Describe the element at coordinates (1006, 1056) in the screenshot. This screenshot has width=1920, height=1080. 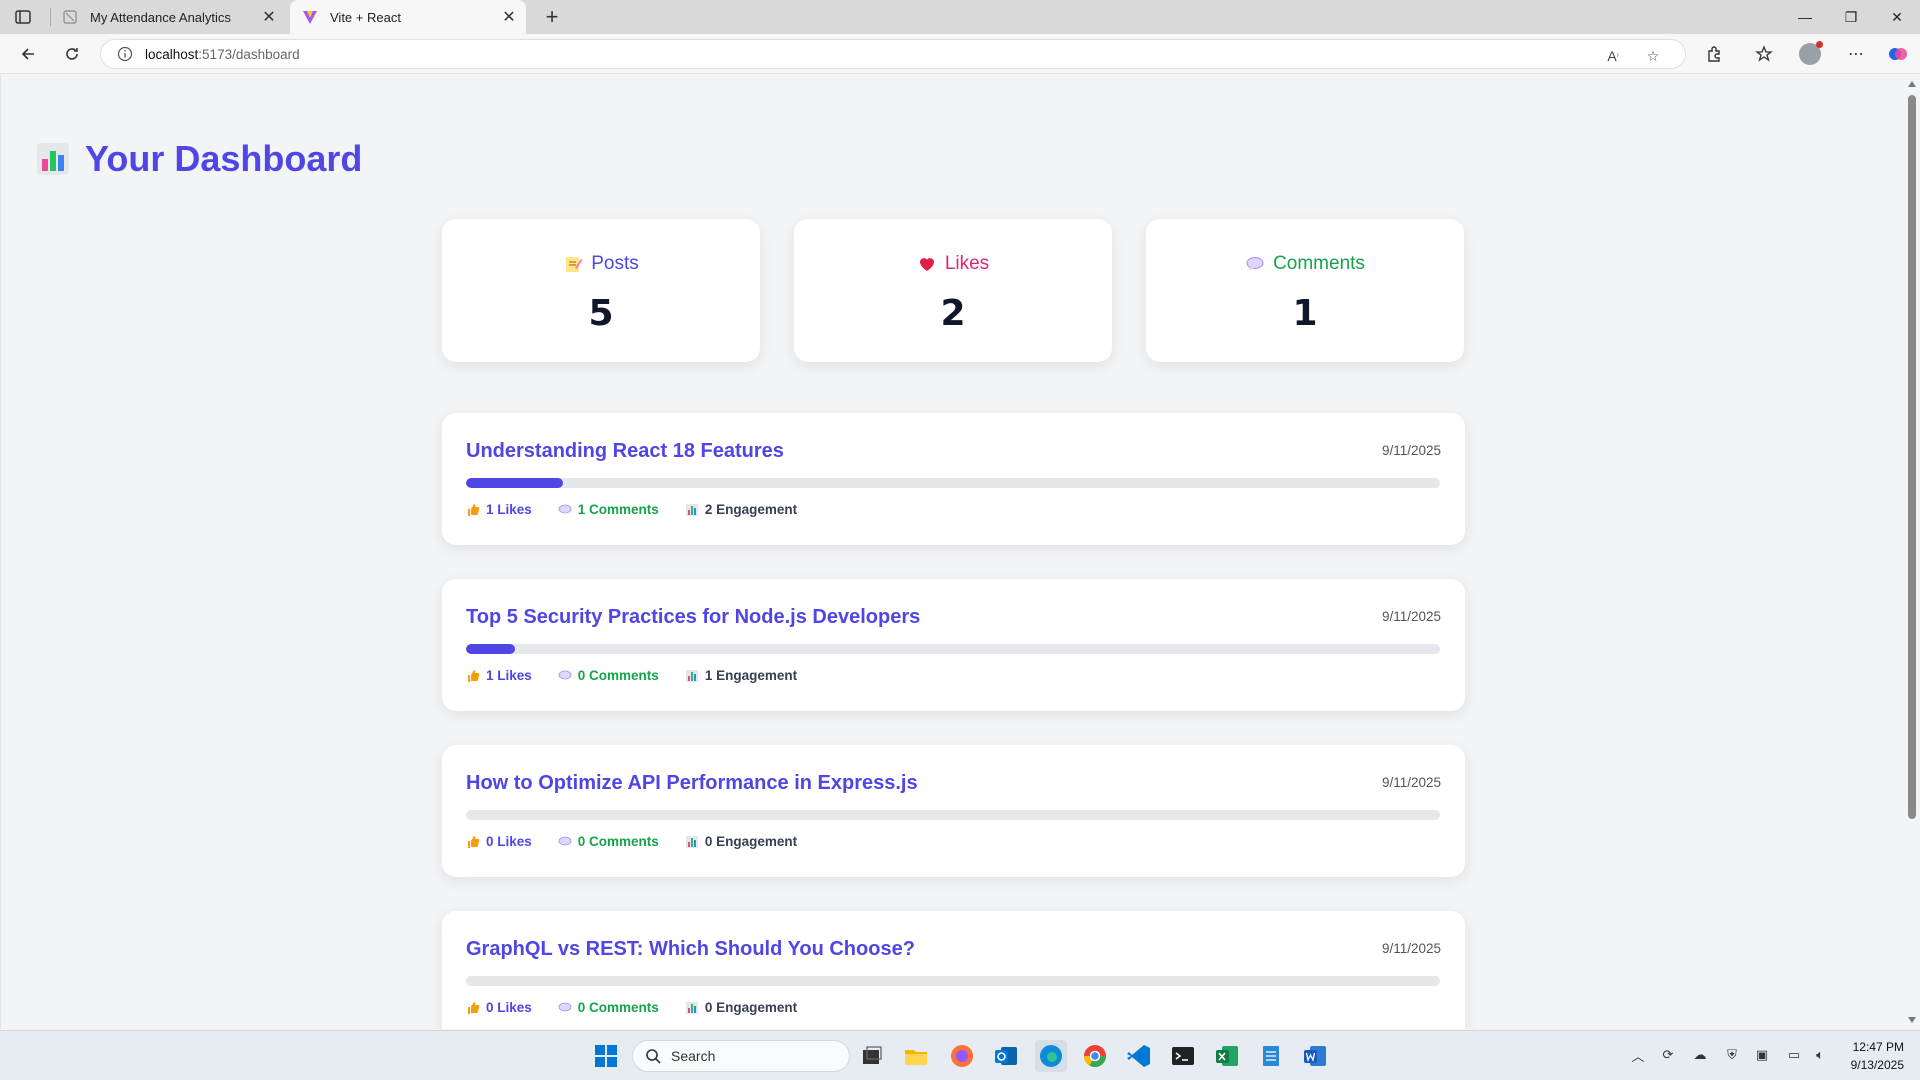
I see `outlook-icon` at that location.